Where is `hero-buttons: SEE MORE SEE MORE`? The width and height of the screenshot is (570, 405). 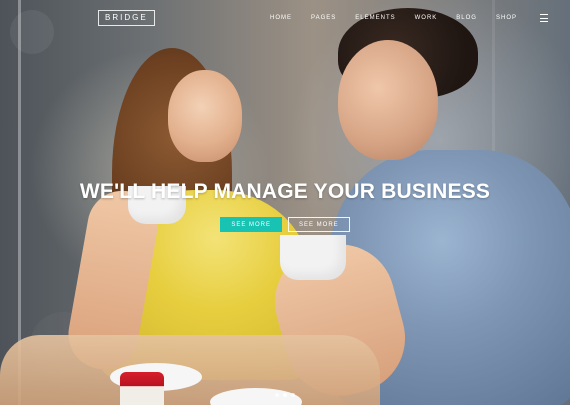 hero-buttons: SEE MORE SEE MORE is located at coordinates (285, 225).